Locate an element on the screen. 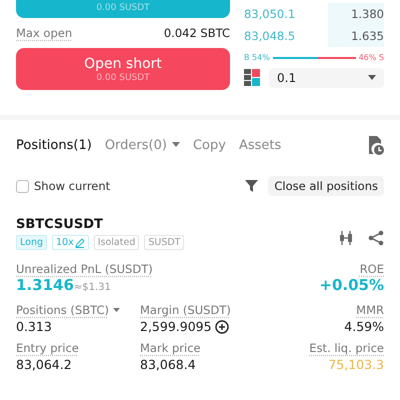  filter-icon is located at coordinates (251, 186).